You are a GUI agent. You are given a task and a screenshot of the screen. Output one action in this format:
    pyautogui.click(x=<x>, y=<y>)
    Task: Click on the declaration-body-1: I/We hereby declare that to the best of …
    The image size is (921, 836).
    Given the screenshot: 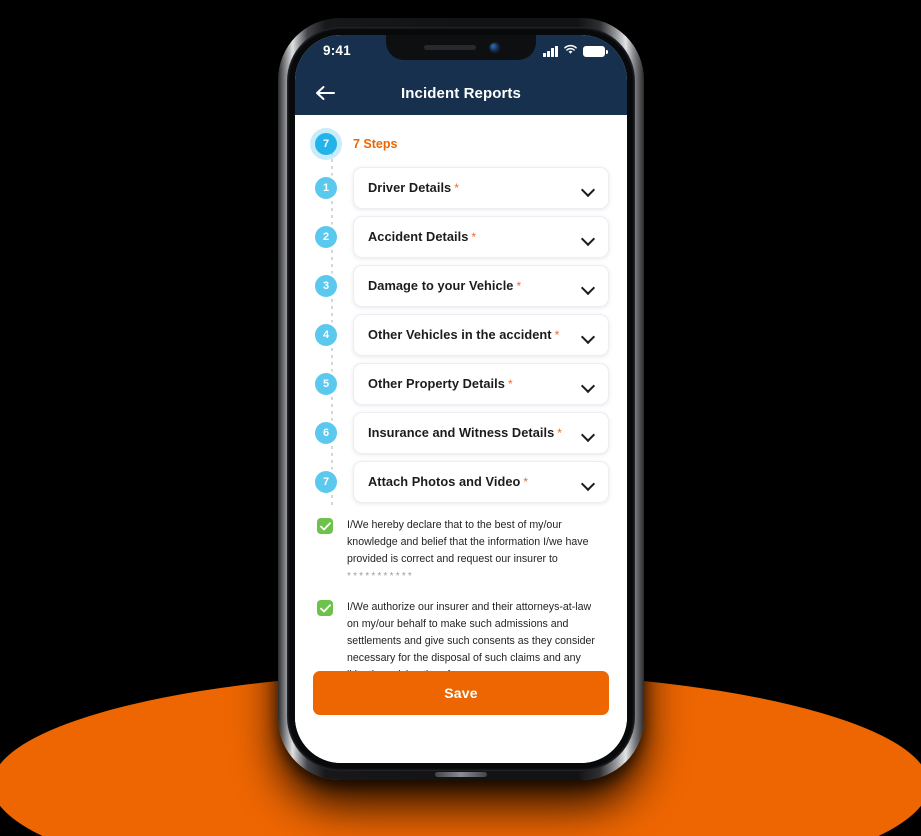 What is the action you would take?
    pyautogui.click(x=468, y=542)
    